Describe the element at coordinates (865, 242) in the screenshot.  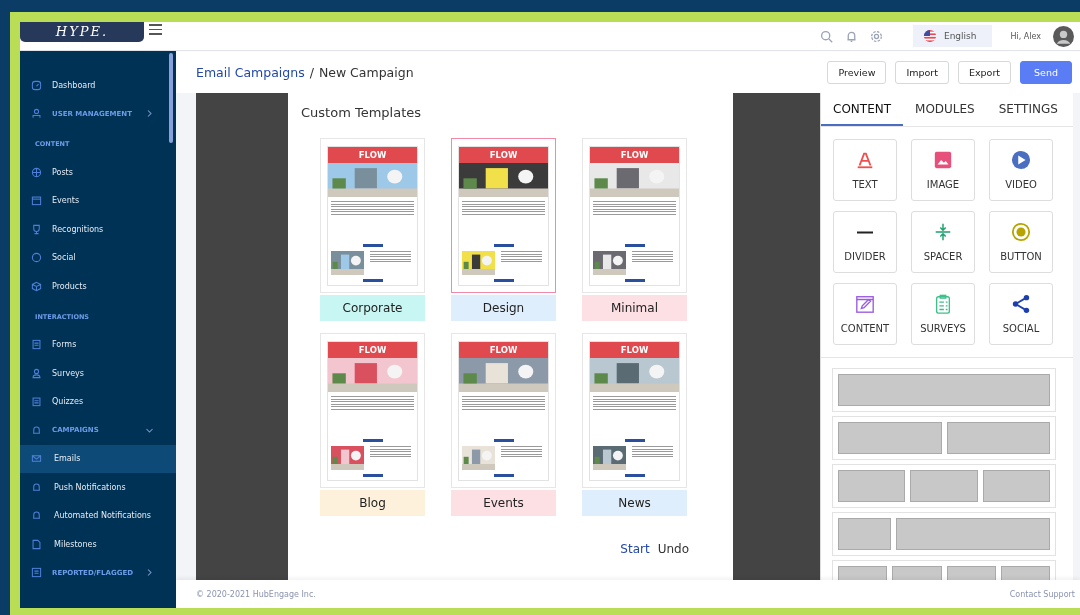
I see `content-block: DIVIDER` at that location.